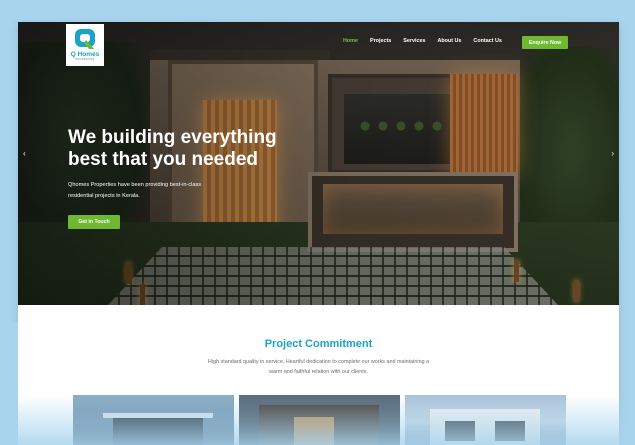  What do you see at coordinates (380, 41) in the screenshot?
I see `nav-projects: Projects` at bounding box center [380, 41].